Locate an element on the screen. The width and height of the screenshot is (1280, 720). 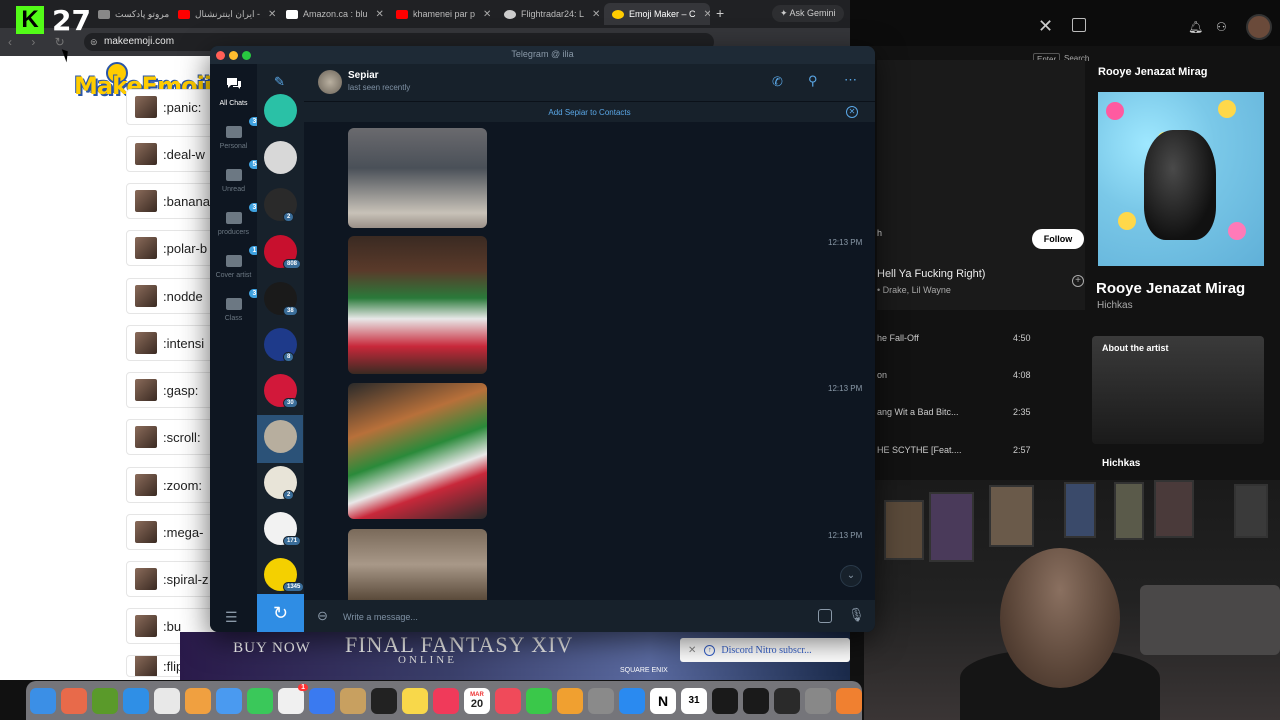
tab-podcast: مروتو پادکست✕ is located at coordinates (130, 14).